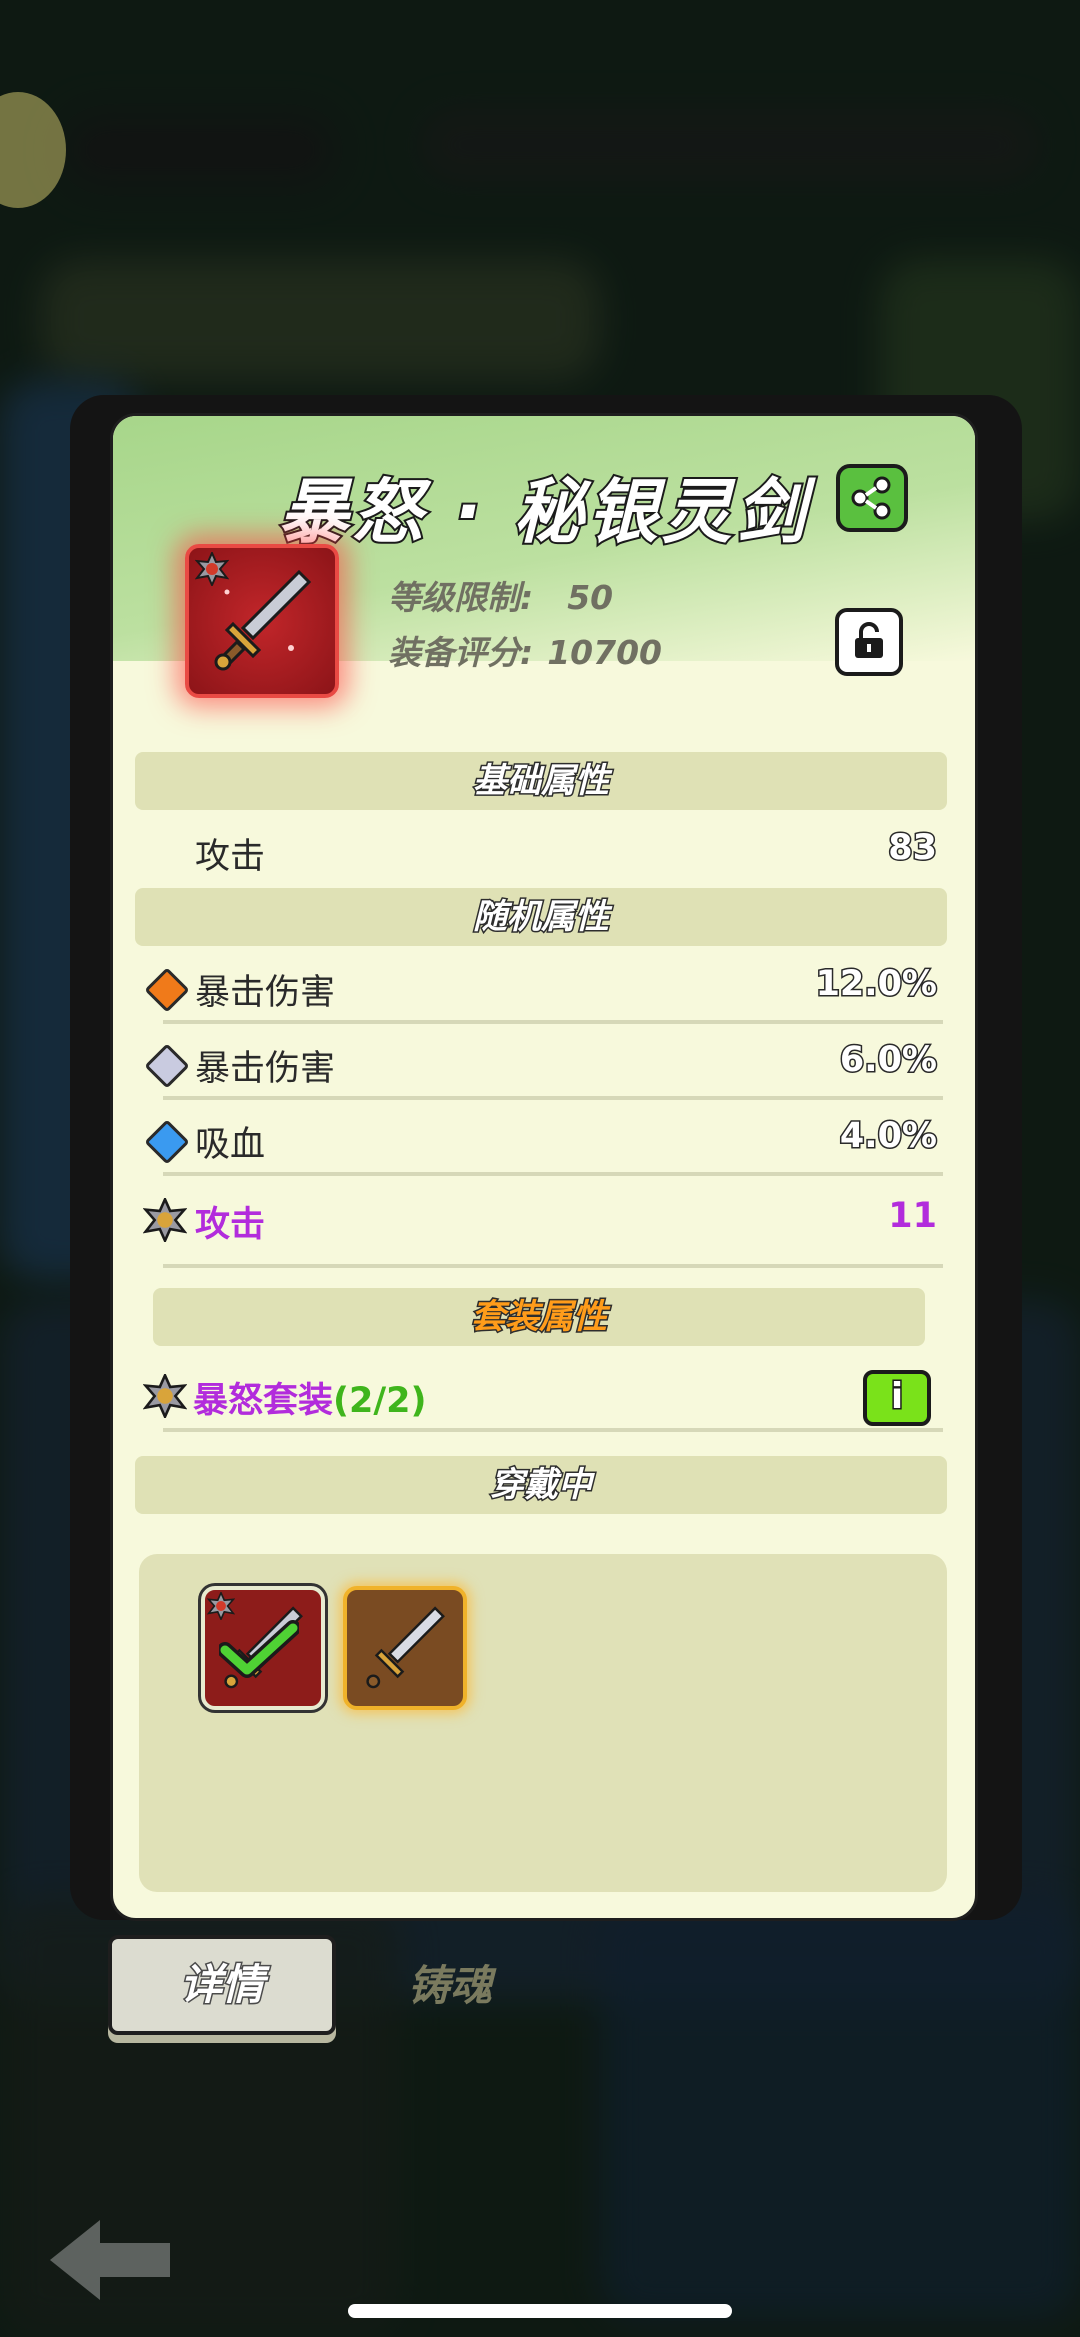 The height and width of the screenshot is (2337, 1080). I want to click on tab-forge-soul: 铸魂, so click(450, 1986).